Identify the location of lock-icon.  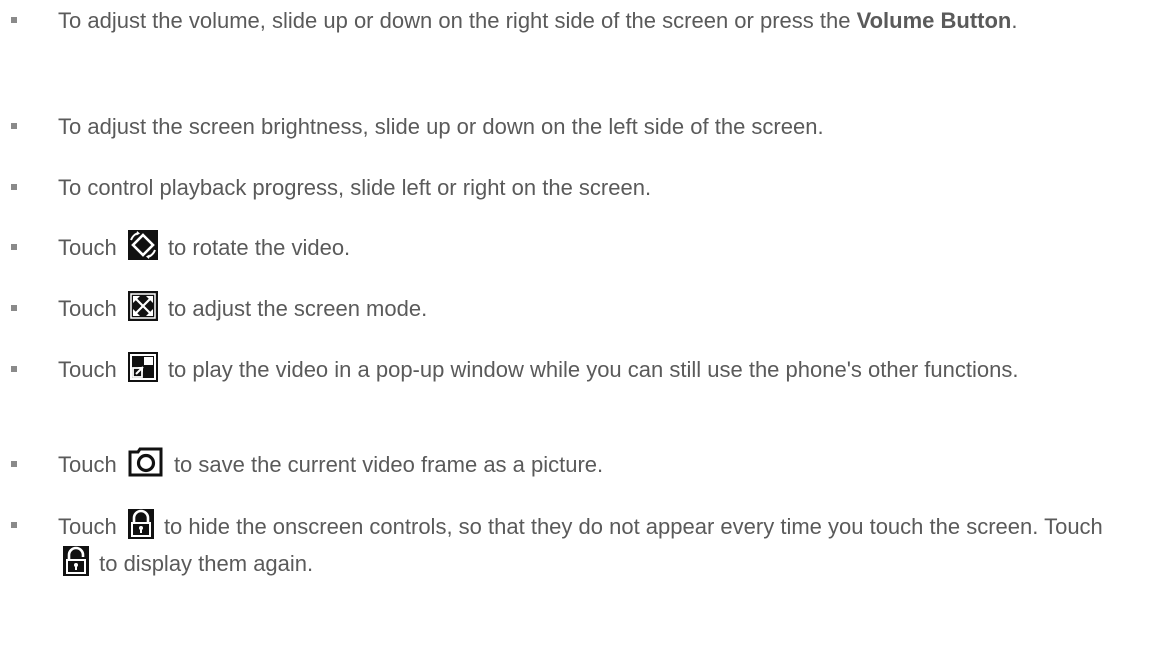
(140, 524).